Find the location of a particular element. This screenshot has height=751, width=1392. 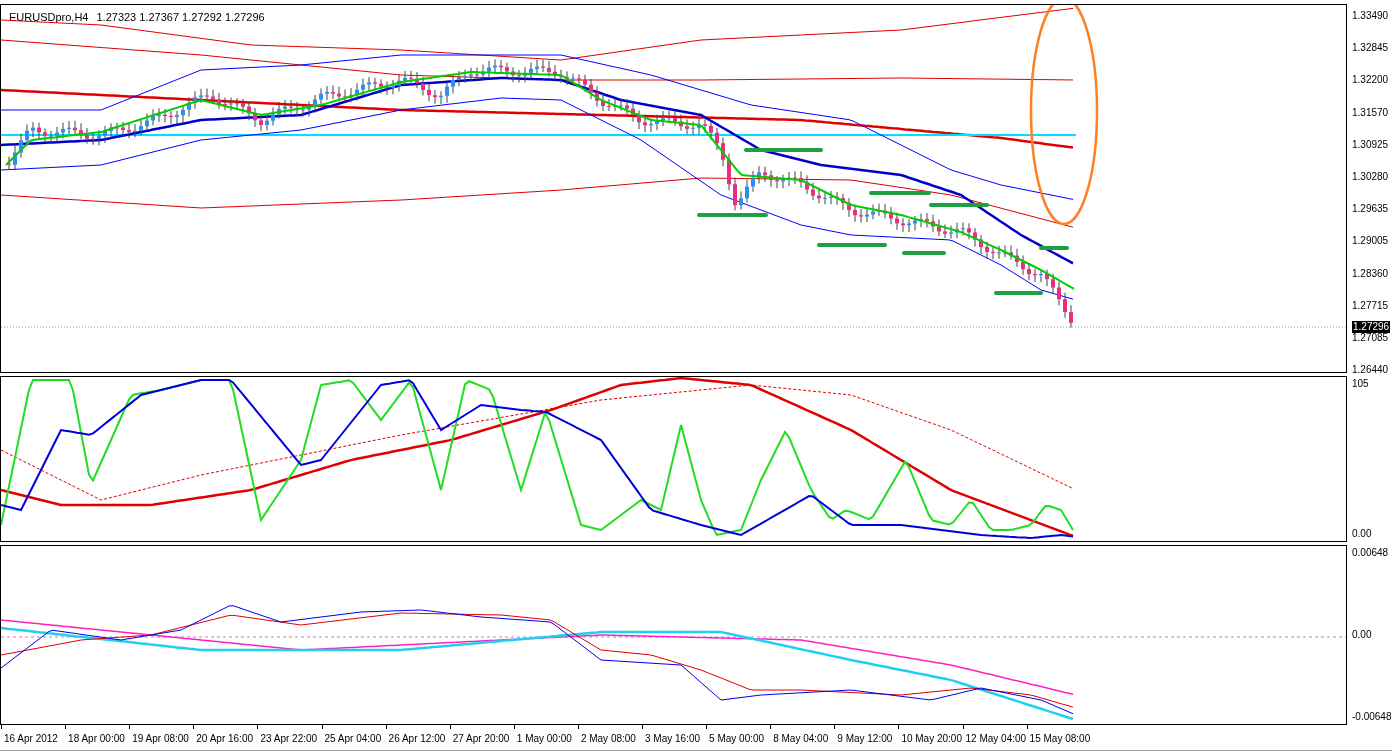

macd-scale-label: -0.00648 is located at coordinates (1372, 717).